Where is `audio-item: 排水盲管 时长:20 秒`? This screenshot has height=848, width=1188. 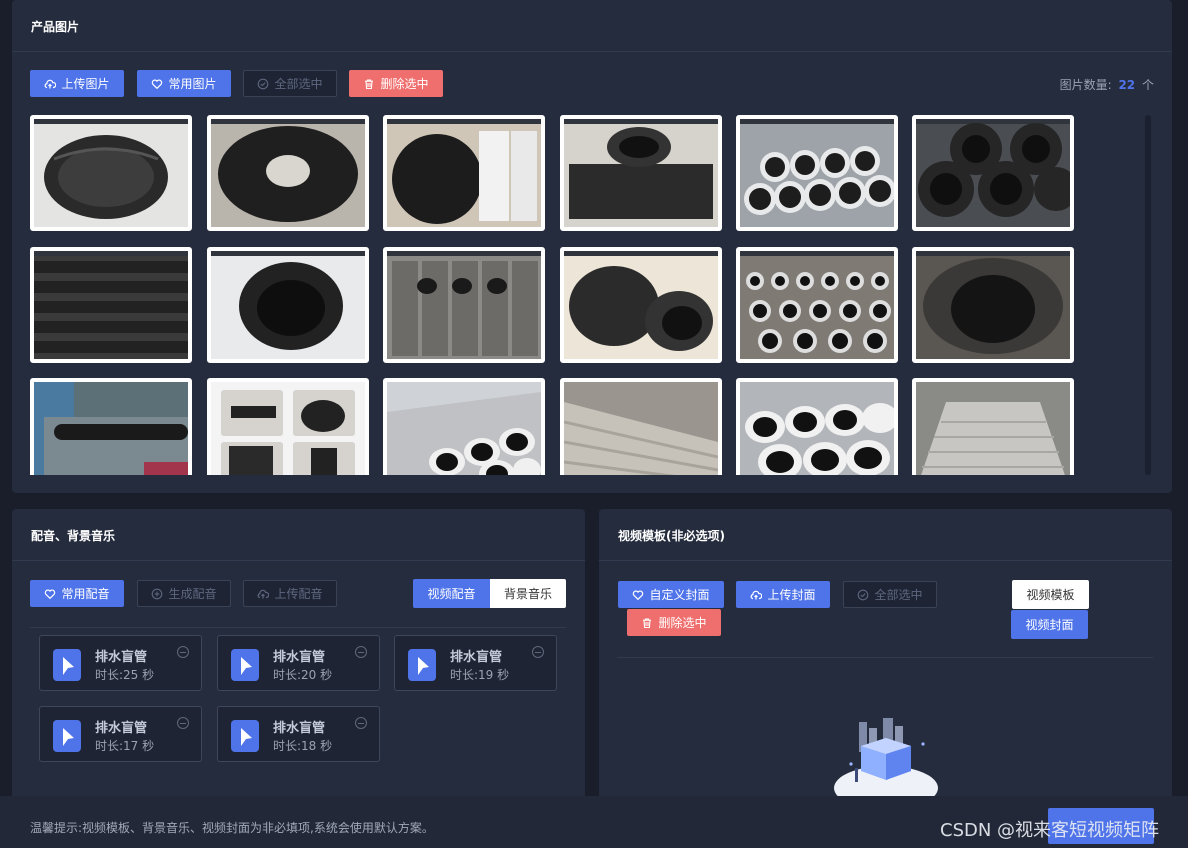
audio-item: 排水盲管 时长:20 秒 is located at coordinates (298, 663).